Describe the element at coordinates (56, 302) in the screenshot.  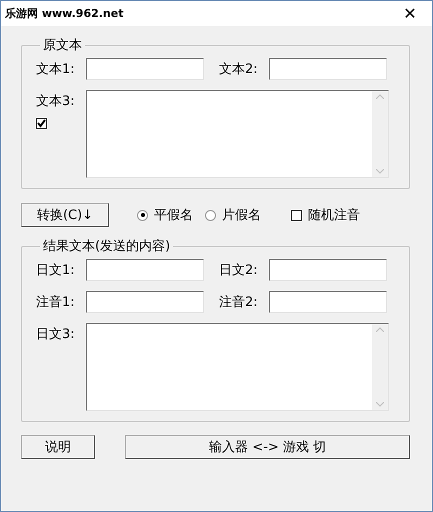
I see `field-label: 注音1:` at that location.